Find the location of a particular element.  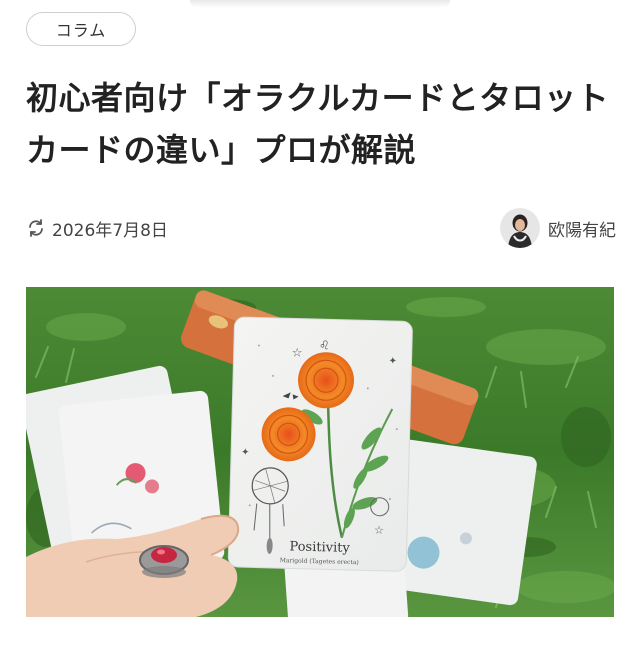

author-link: 欧陽有紀 is located at coordinates (558, 228).